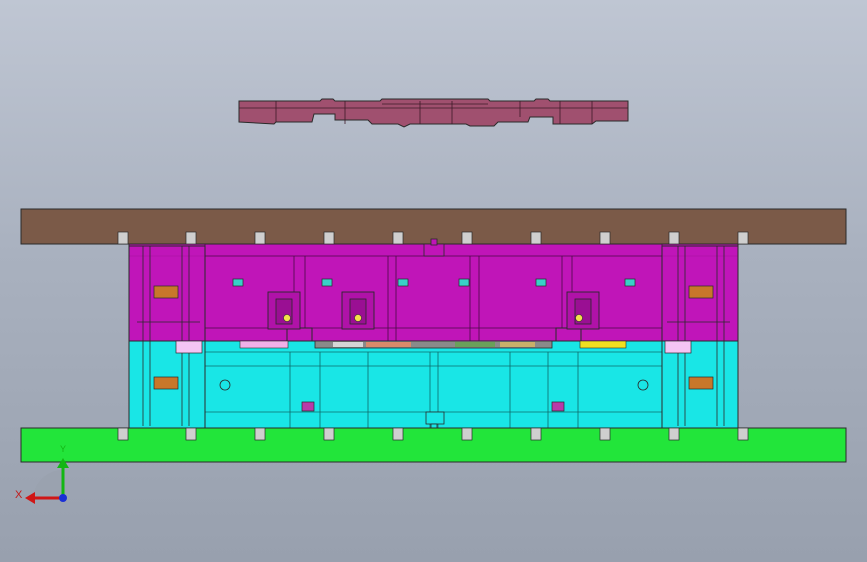  I want to click on coordinate-triad, so click(47, 481).